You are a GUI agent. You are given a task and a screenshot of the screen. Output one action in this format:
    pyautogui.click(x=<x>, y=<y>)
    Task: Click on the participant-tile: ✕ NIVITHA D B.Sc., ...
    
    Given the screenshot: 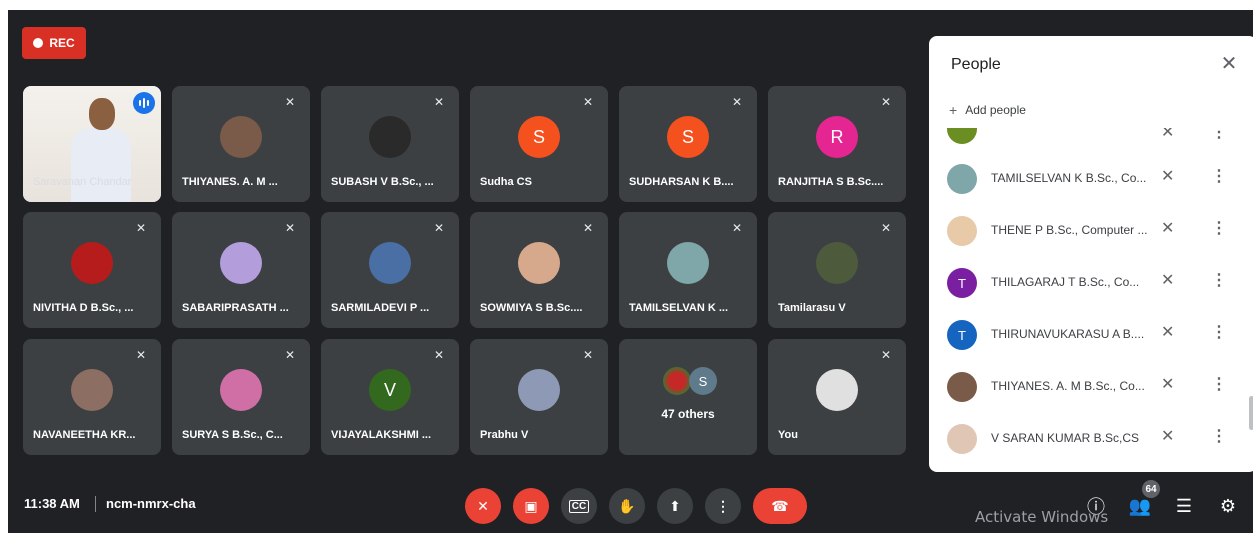 What is the action you would take?
    pyautogui.click(x=92, y=270)
    